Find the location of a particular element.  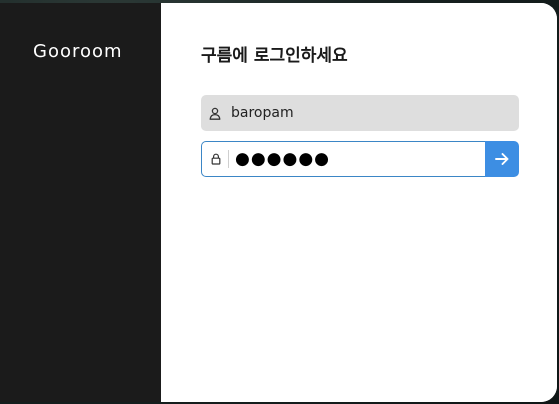

password-divider is located at coordinates (228, 159).